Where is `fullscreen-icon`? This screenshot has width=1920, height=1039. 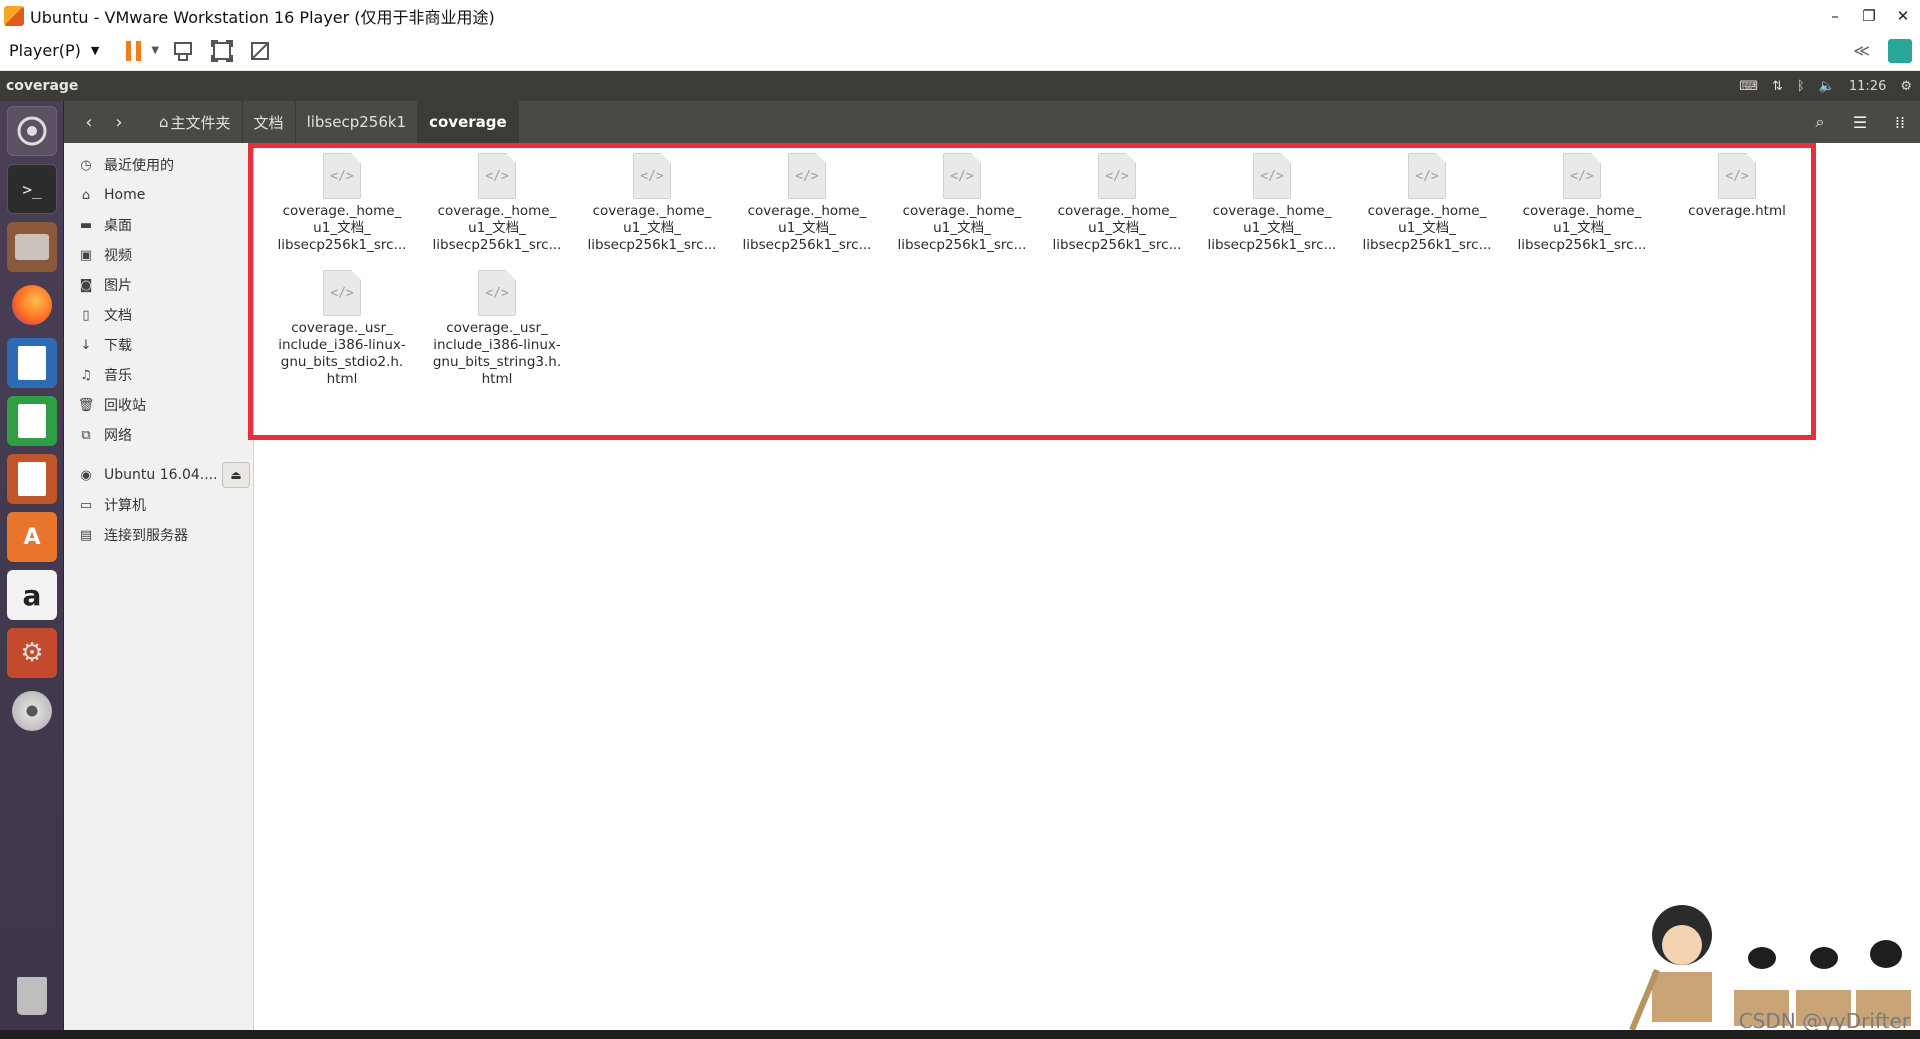 fullscreen-icon is located at coordinates (222, 51).